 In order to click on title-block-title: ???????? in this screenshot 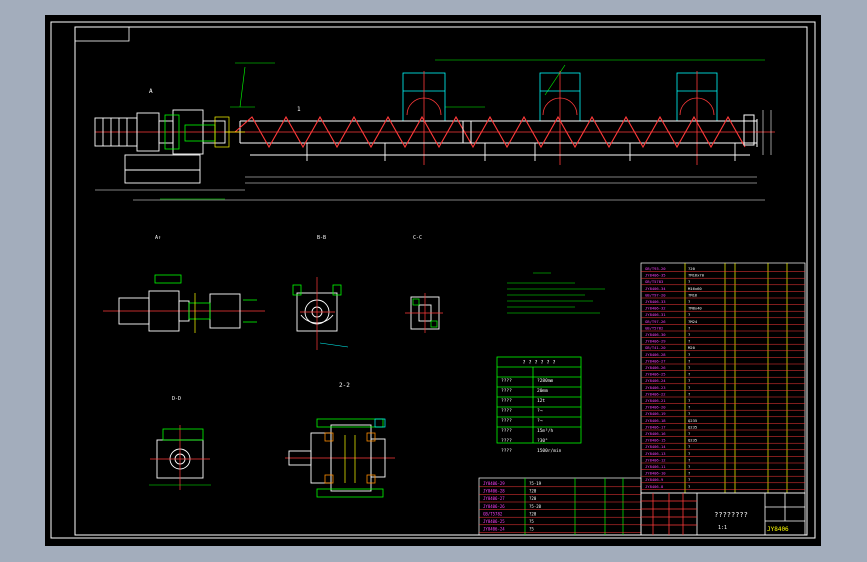, I will do `click(731, 515)`.